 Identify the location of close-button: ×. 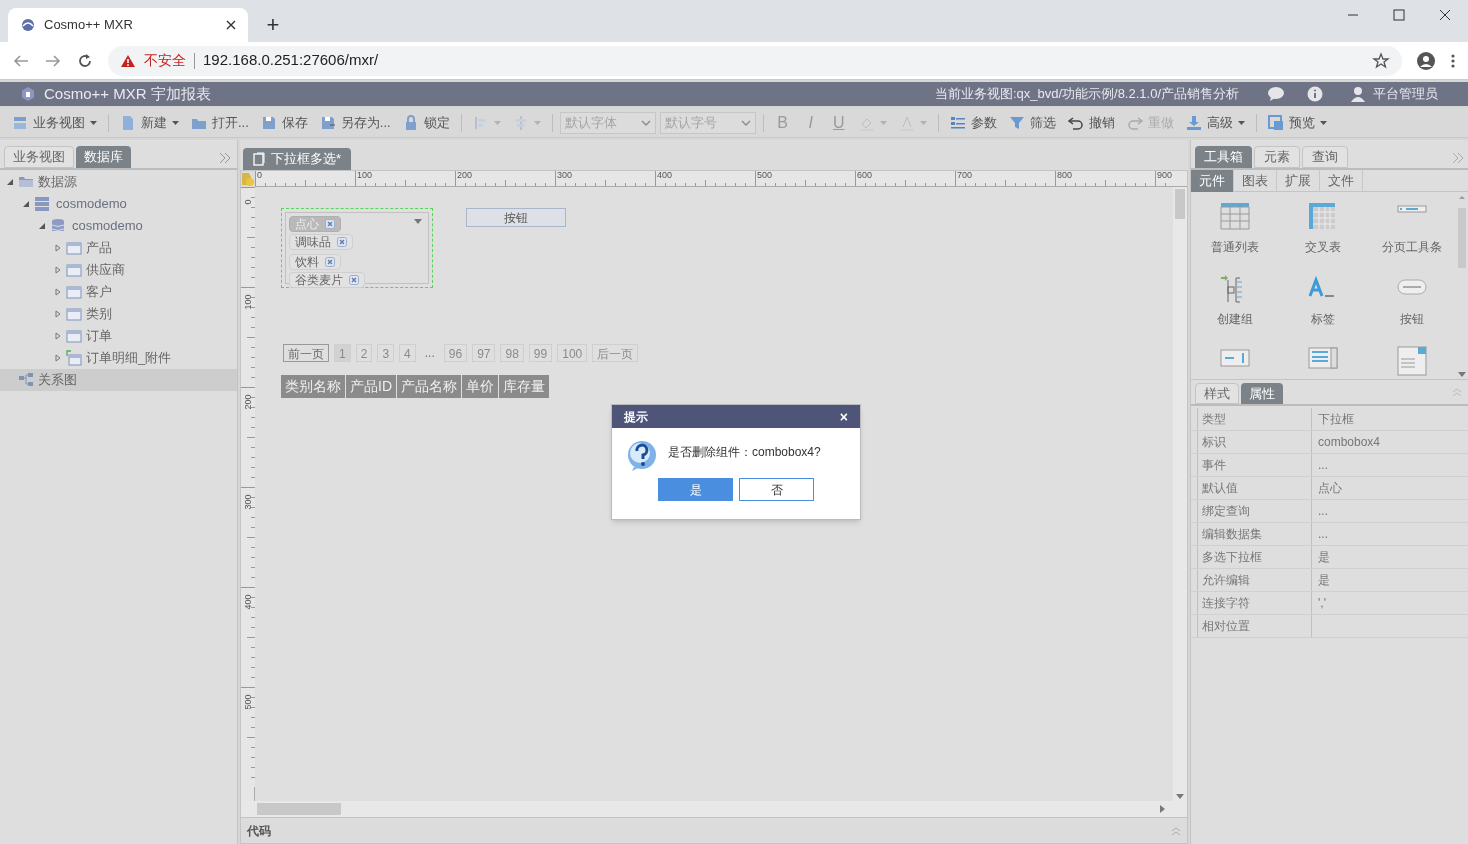
(843, 416).